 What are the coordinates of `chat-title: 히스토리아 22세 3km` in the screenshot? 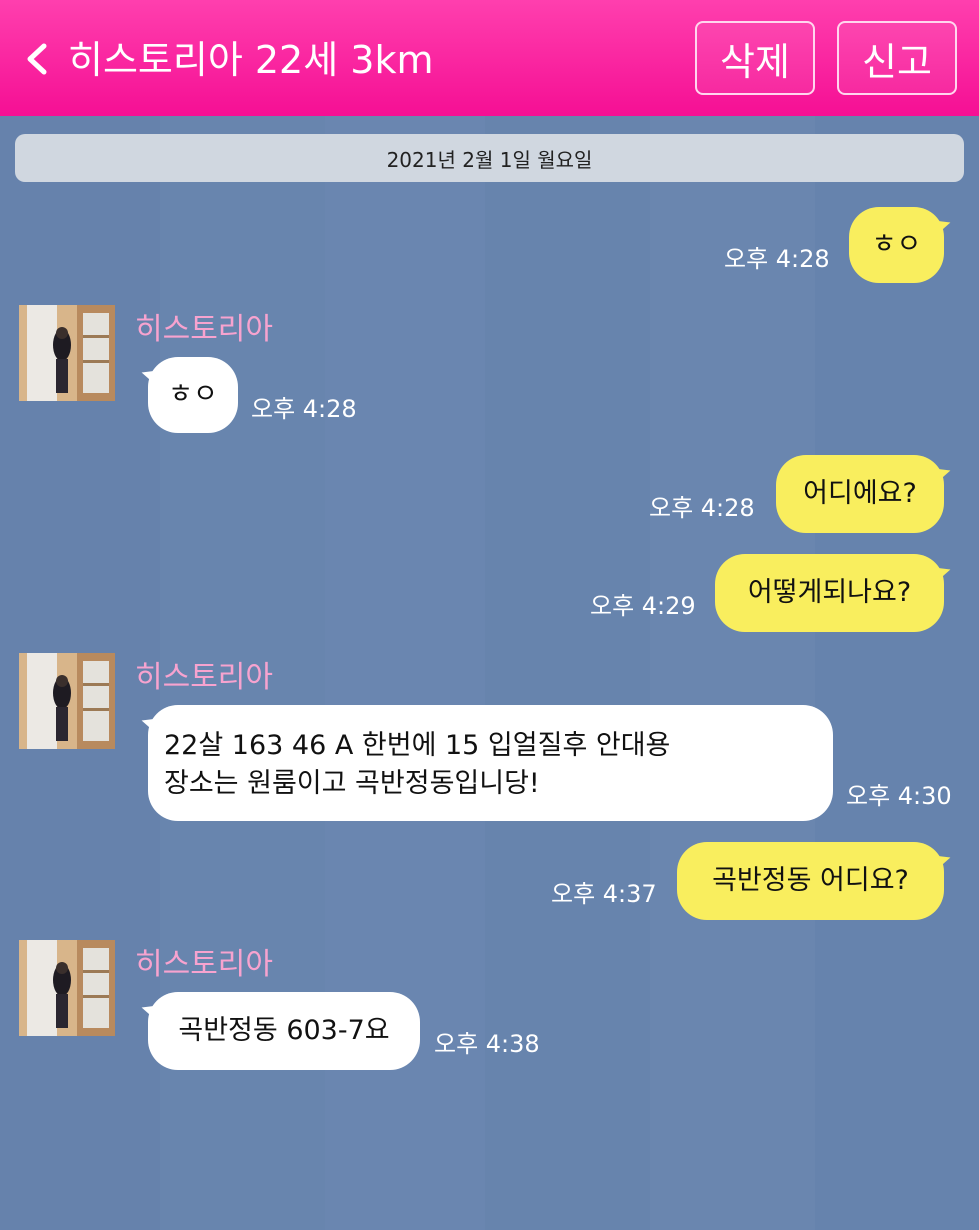 It's located at (251, 60).